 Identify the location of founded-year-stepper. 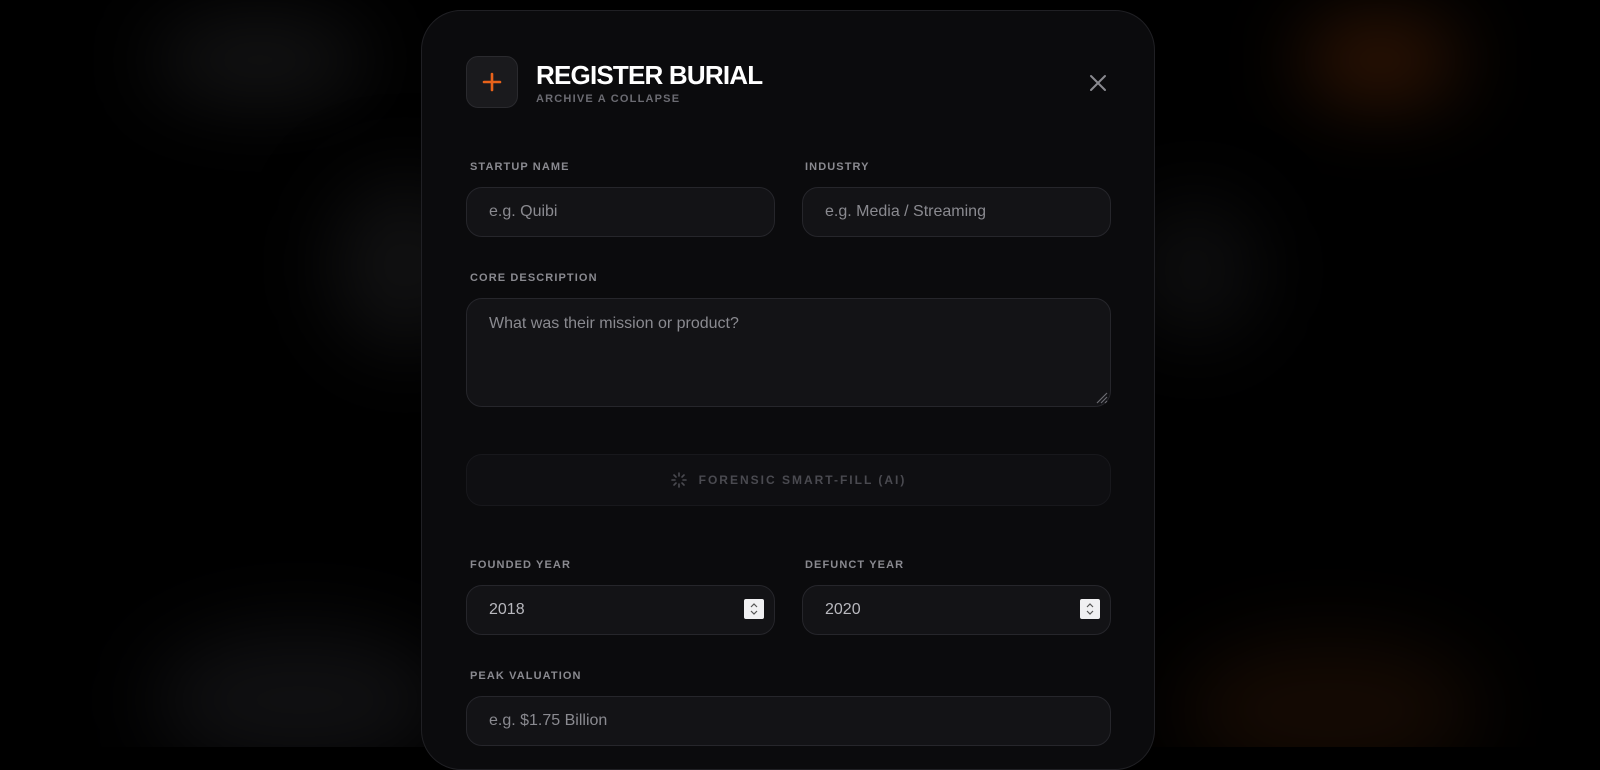
(754, 609).